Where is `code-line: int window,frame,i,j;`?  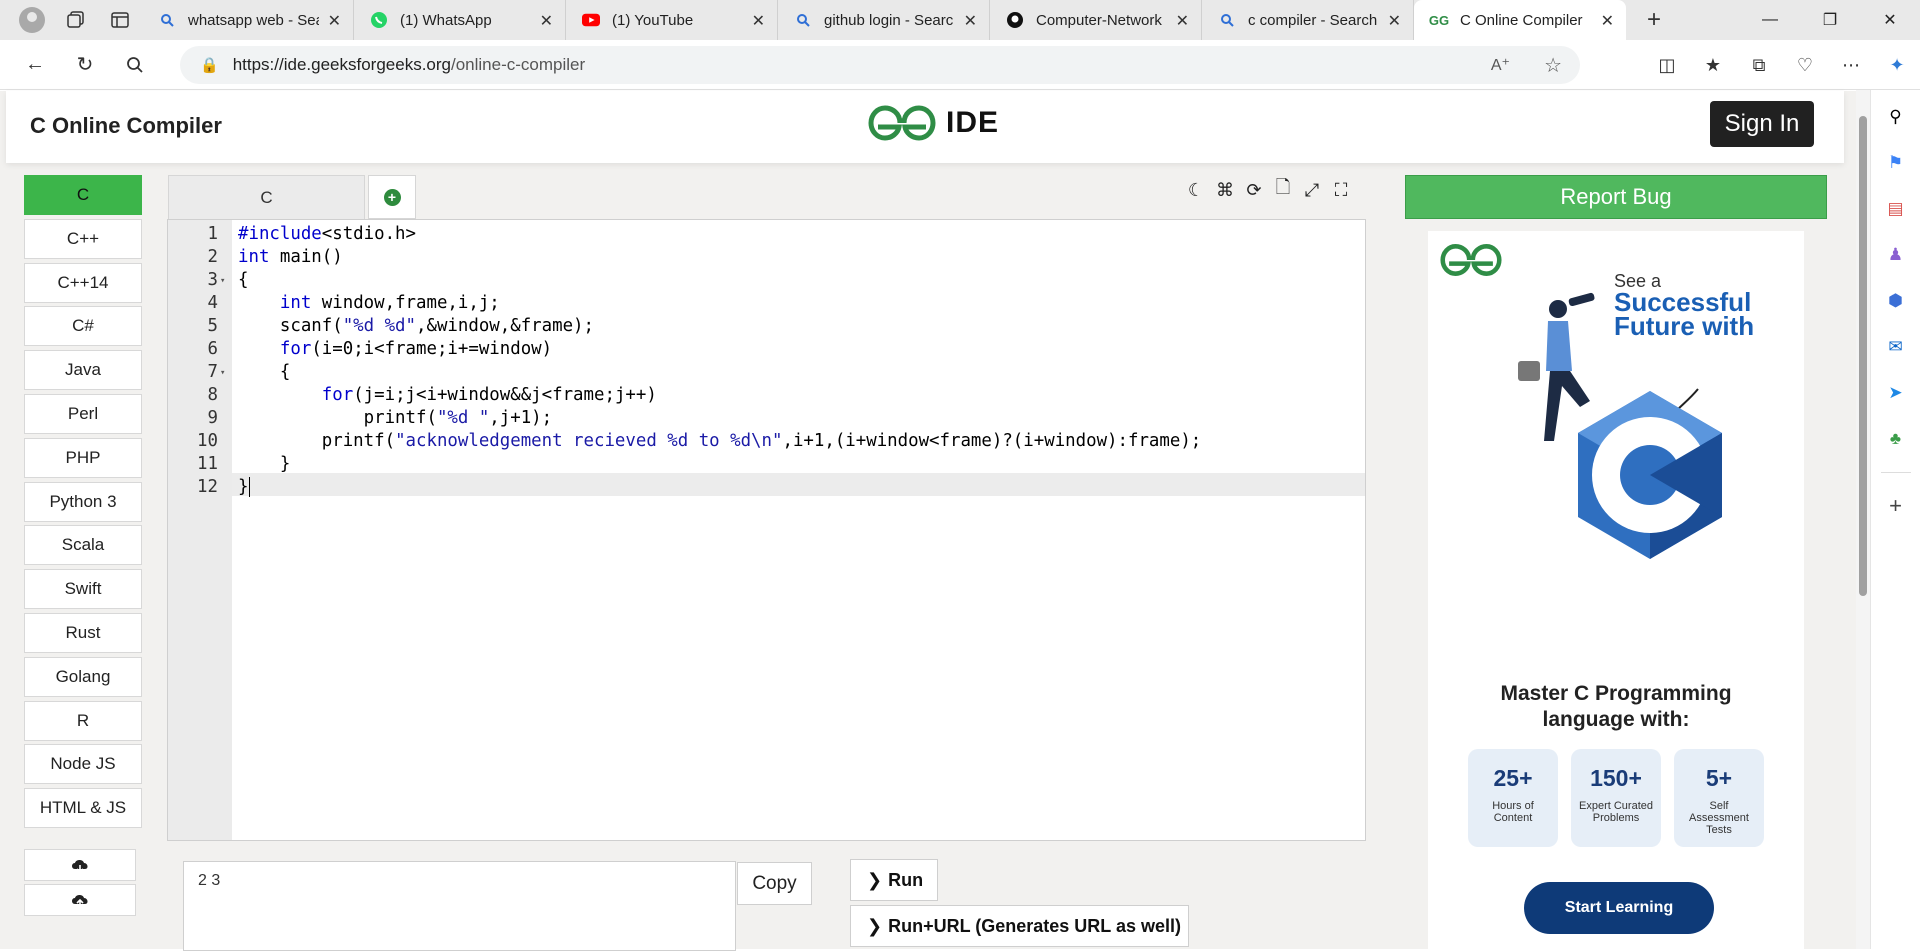
code-line: int window,frame,i,j; is located at coordinates (389, 303).